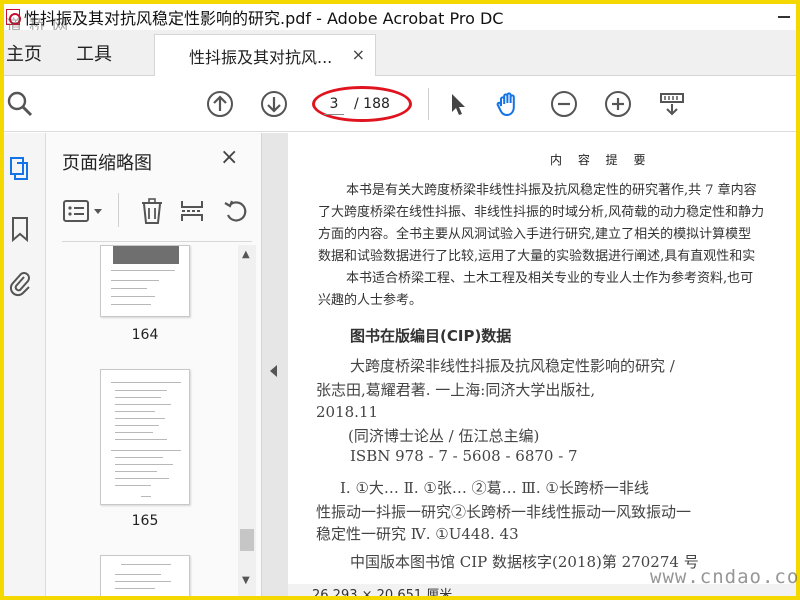 Image resolution: width=800 pixels, height=600 pixels. I want to click on page-size-readout: 26.293 × 20.651 厘米, so click(382, 592).